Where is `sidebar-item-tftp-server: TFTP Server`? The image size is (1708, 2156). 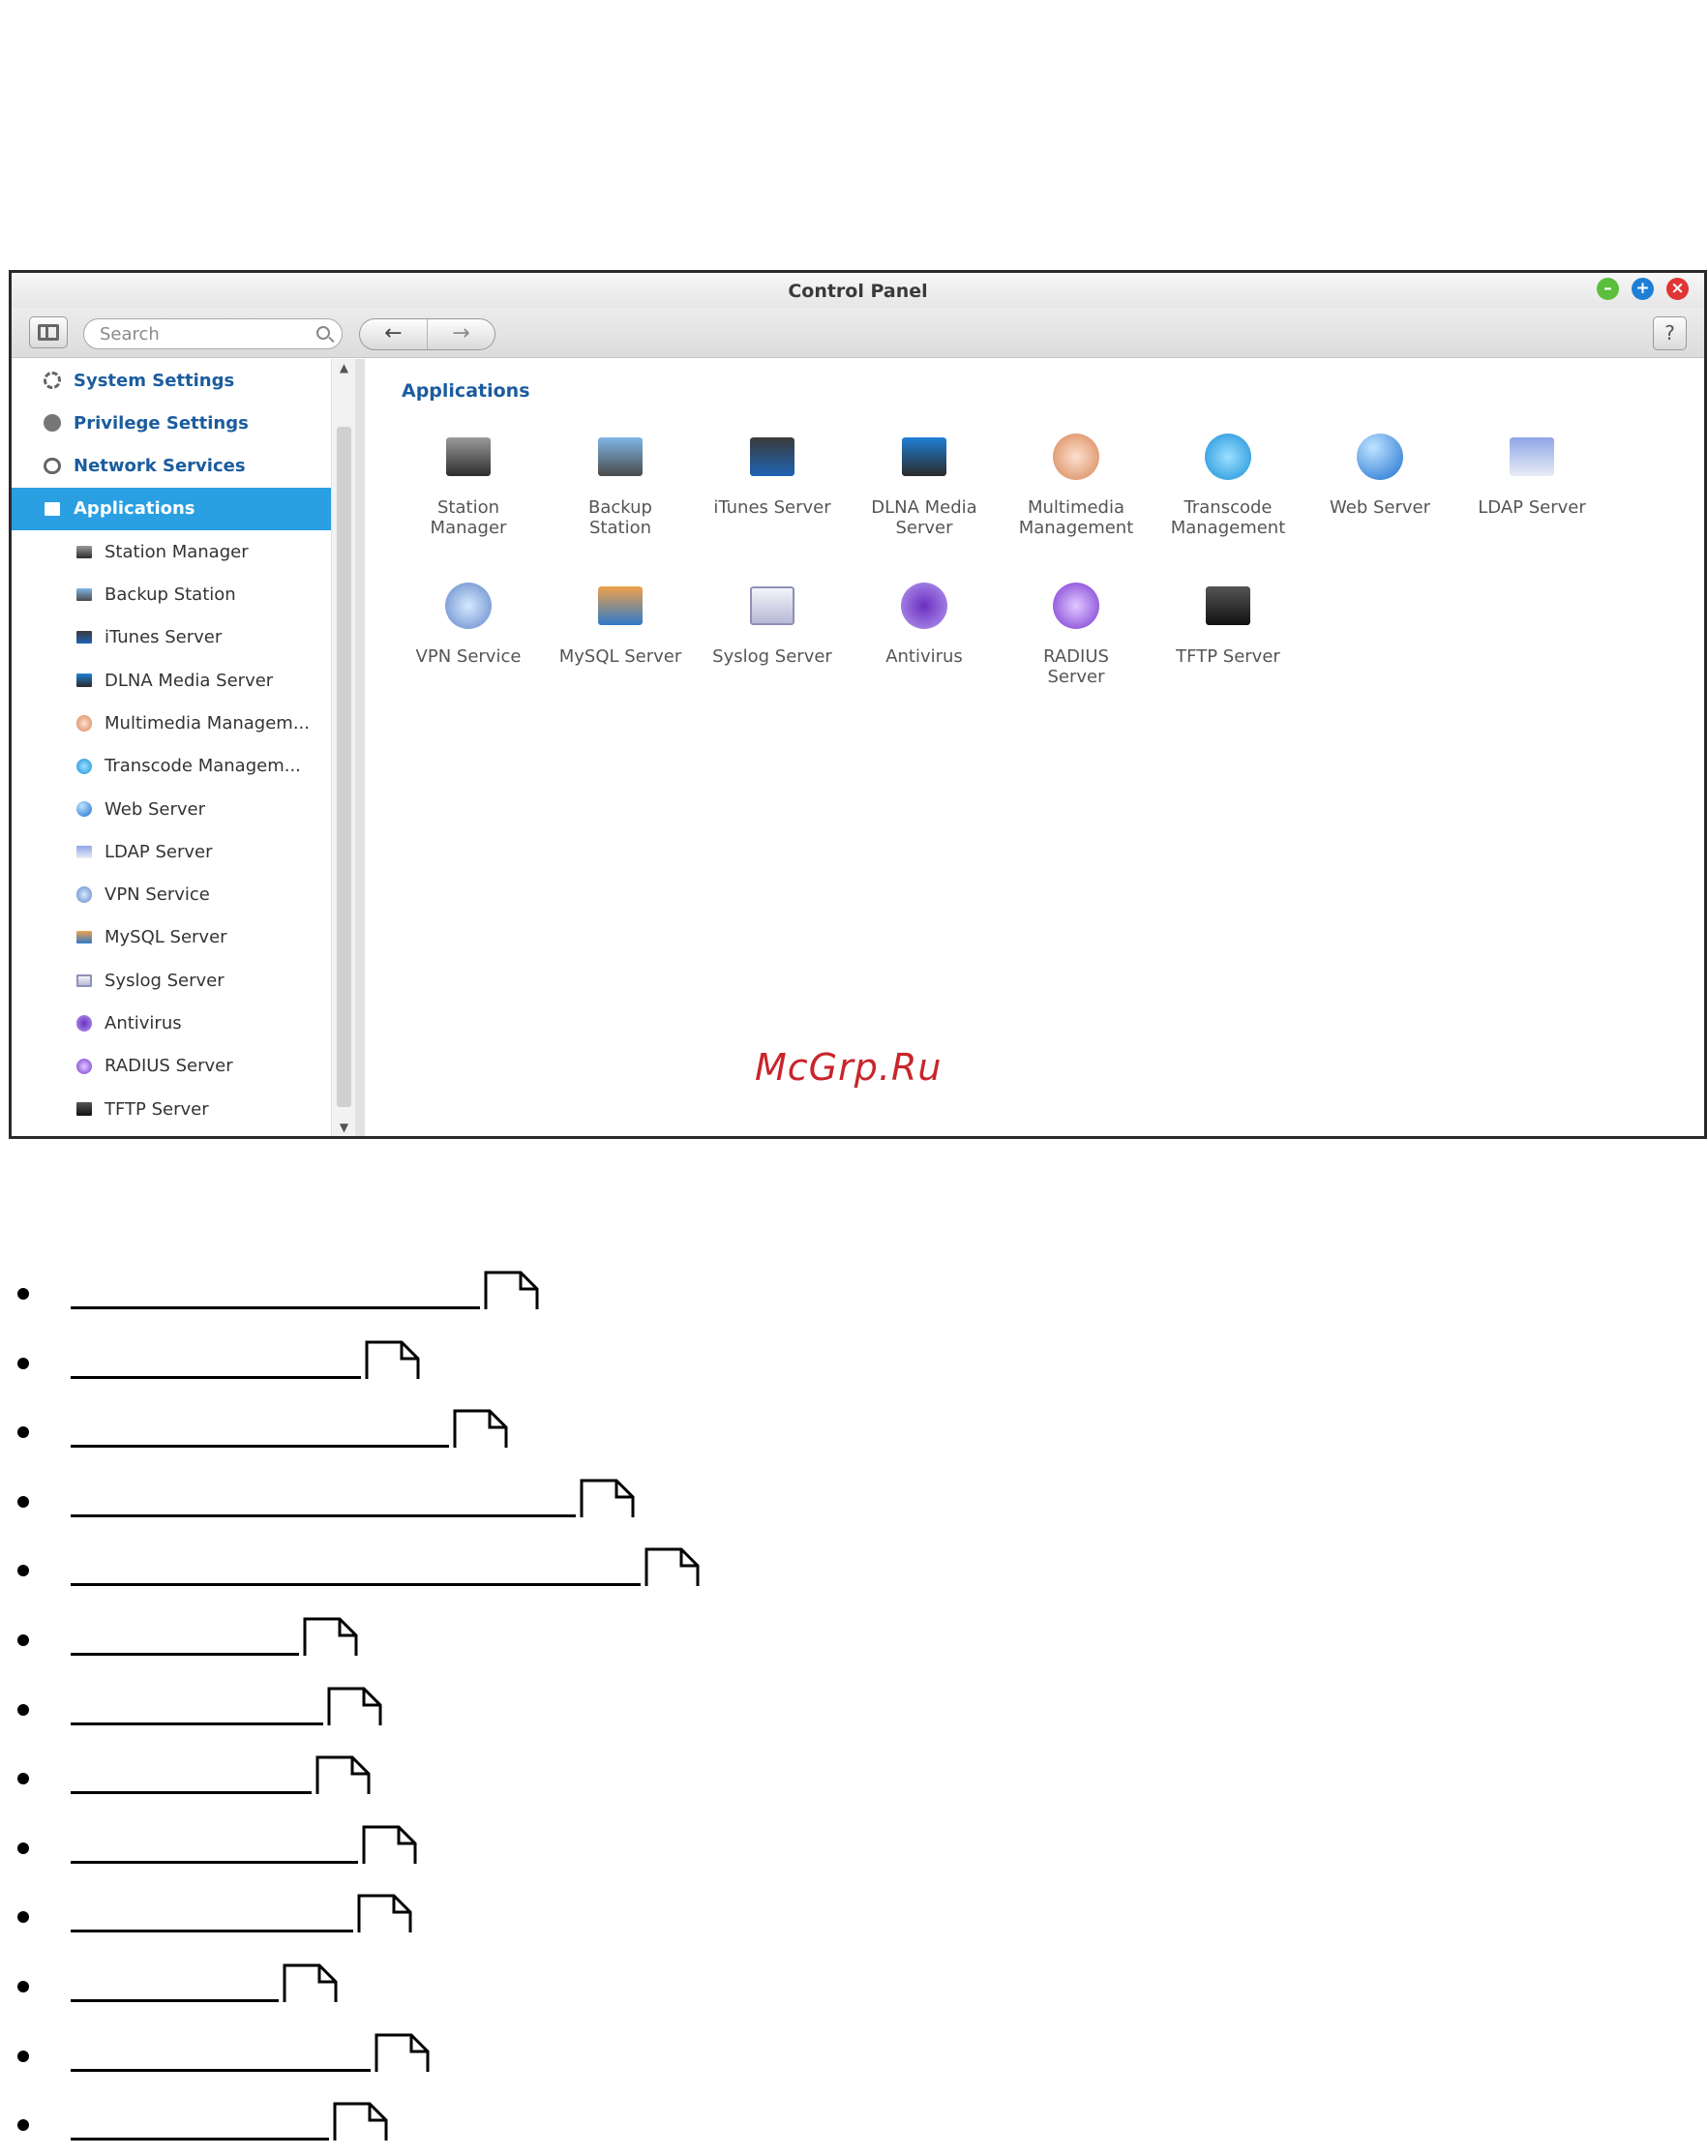 sidebar-item-tftp-server: TFTP Server is located at coordinates (171, 1109).